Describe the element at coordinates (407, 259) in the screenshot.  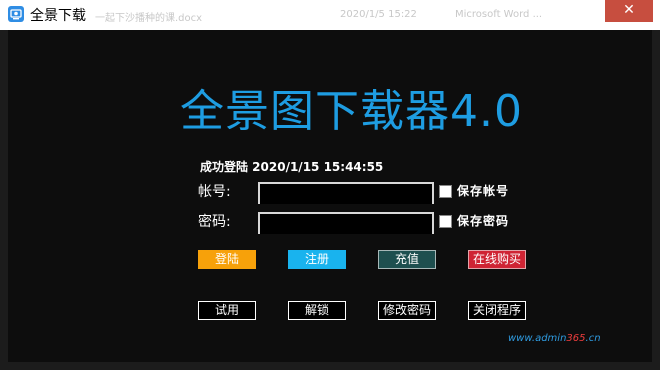
I see `recharge-button: 充值` at that location.